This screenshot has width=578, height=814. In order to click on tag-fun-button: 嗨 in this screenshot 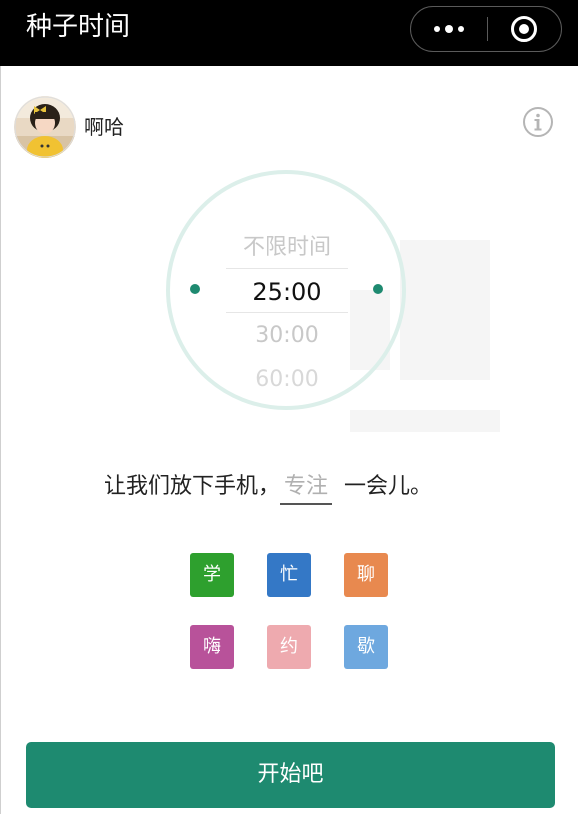, I will do `click(212, 647)`.